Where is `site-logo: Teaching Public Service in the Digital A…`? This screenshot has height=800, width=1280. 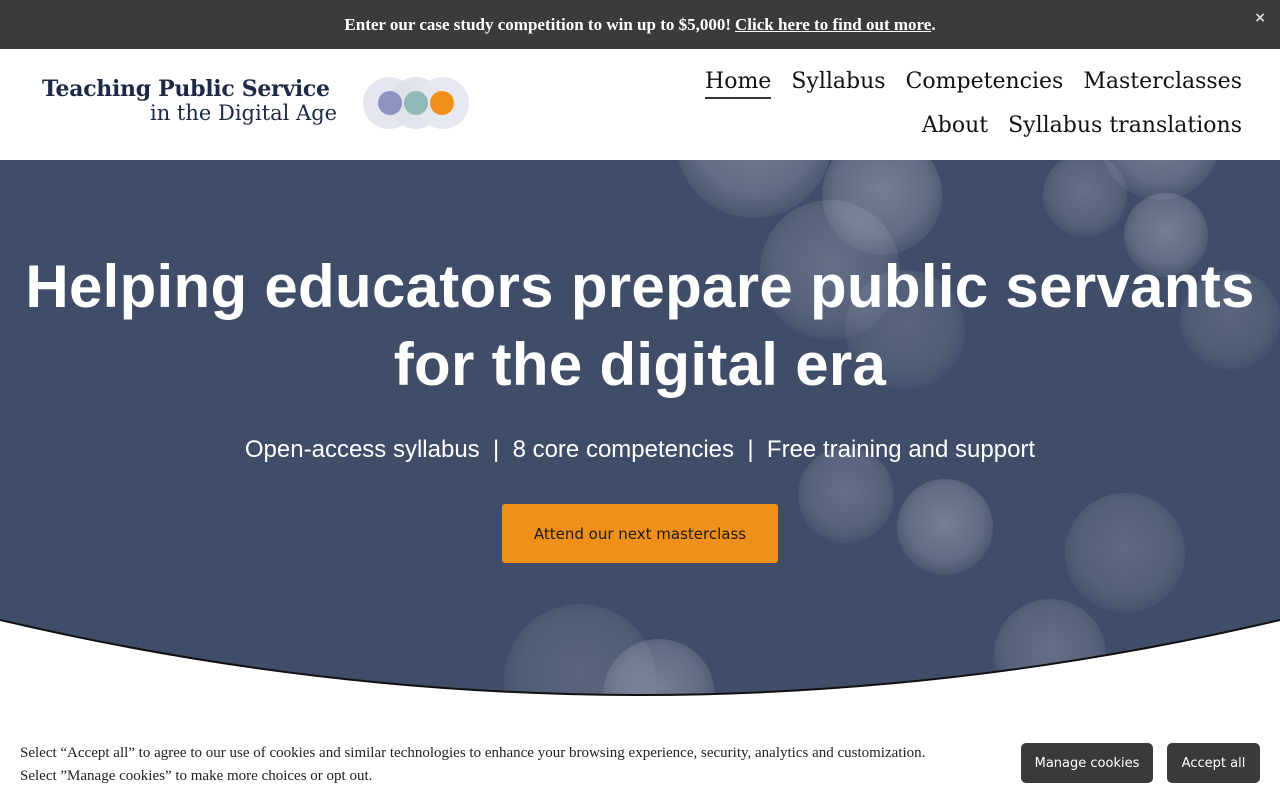
site-logo: Teaching Public Service in the Digital A… is located at coordinates (189, 100).